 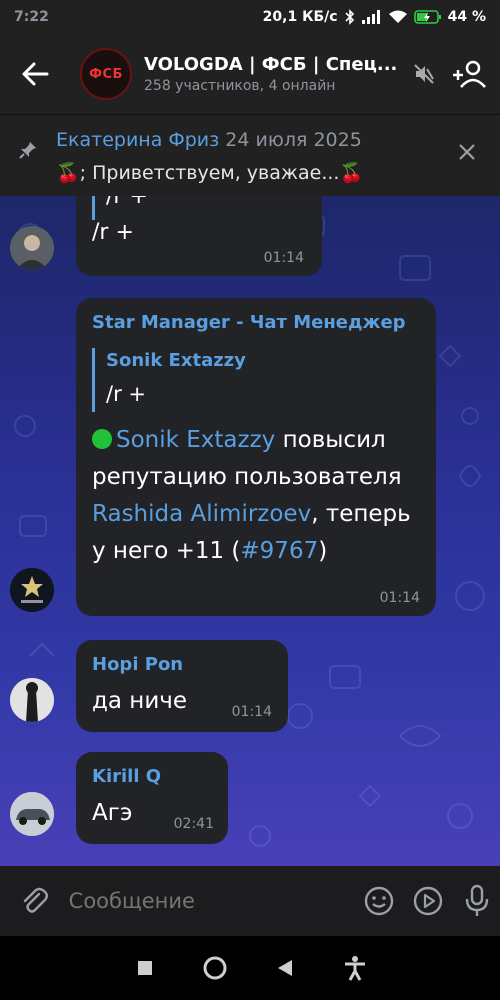 I want to click on attach-button, so click(x=34, y=901).